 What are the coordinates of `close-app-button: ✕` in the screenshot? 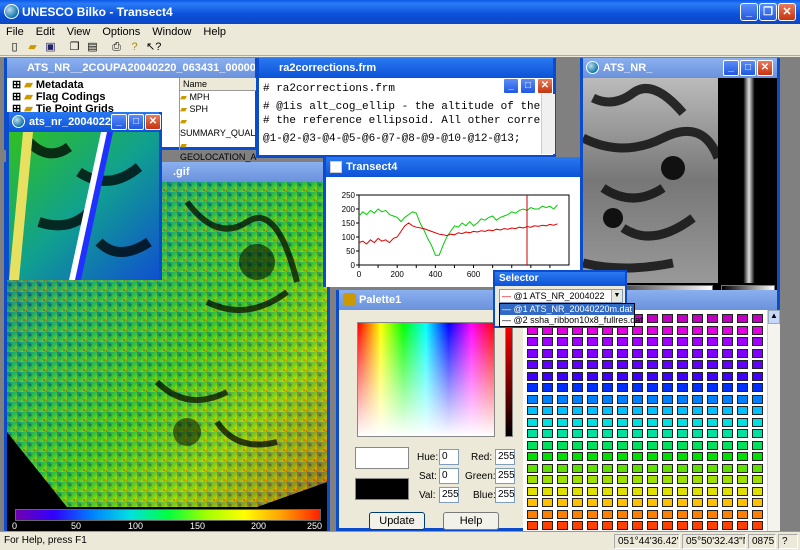 It's located at (787, 12).